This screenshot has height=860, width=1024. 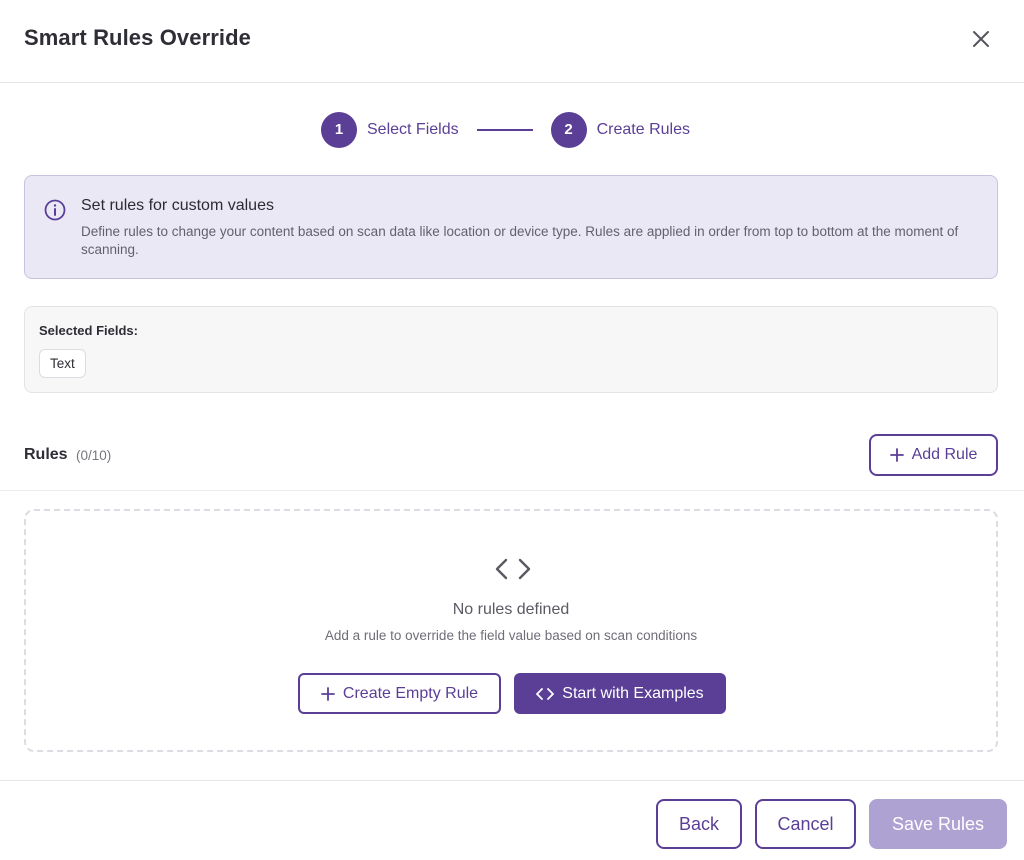 What do you see at coordinates (568, 129) in the screenshot?
I see `step-2-circle: 2` at bounding box center [568, 129].